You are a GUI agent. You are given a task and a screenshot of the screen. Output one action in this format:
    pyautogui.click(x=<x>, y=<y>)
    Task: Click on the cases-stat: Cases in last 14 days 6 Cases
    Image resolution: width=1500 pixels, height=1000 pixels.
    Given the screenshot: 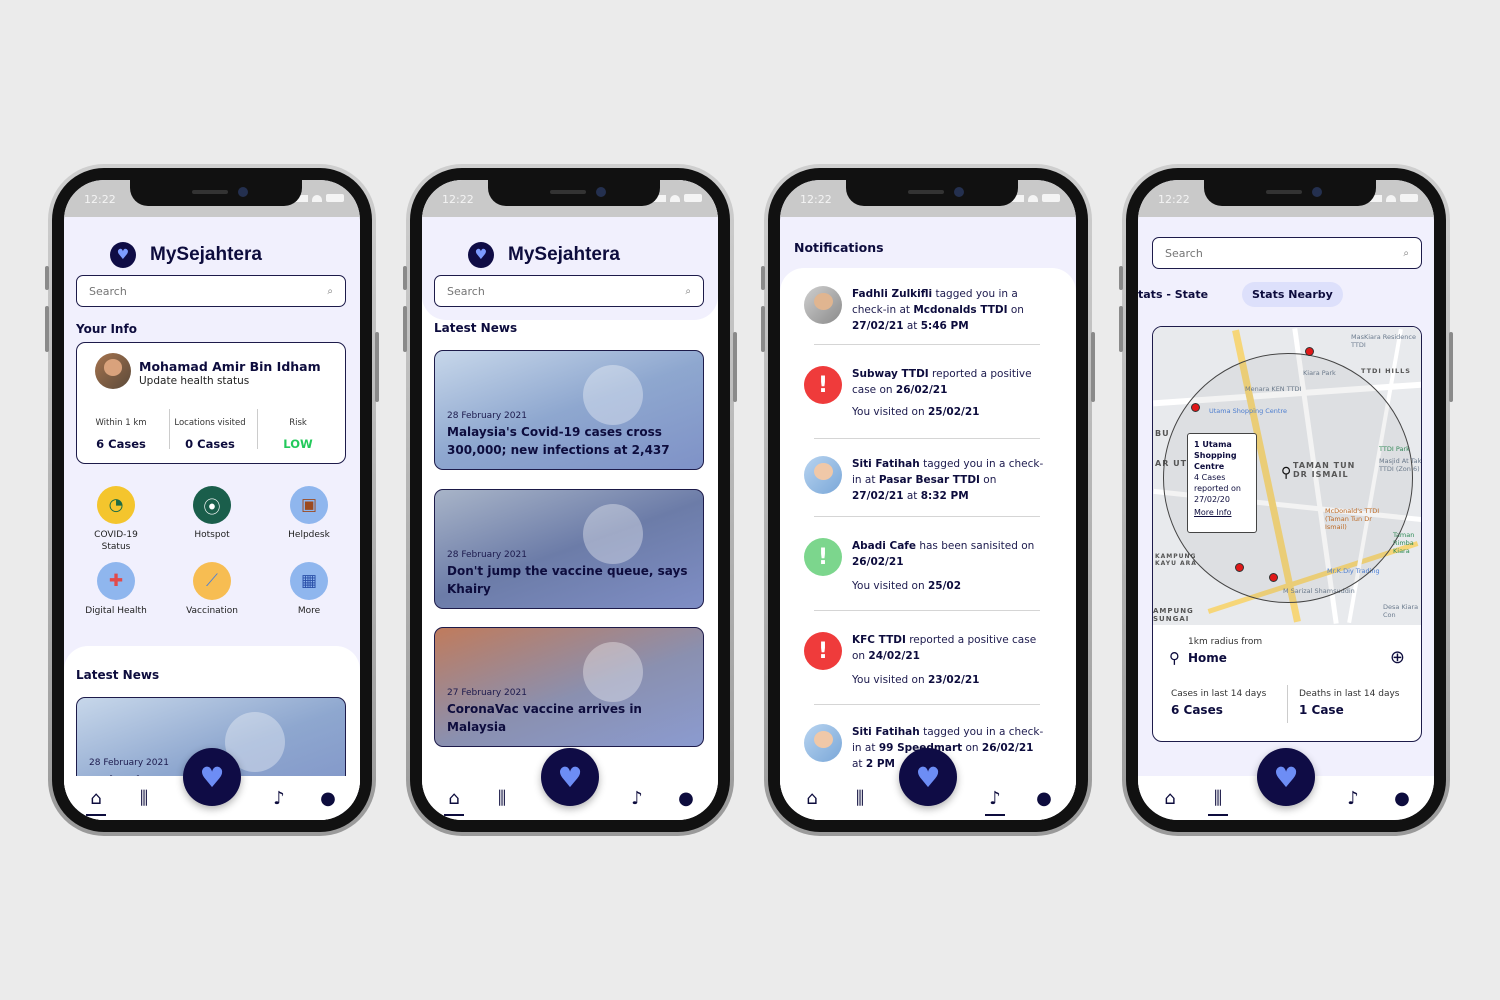 What is the action you would take?
    pyautogui.click(x=1218, y=703)
    